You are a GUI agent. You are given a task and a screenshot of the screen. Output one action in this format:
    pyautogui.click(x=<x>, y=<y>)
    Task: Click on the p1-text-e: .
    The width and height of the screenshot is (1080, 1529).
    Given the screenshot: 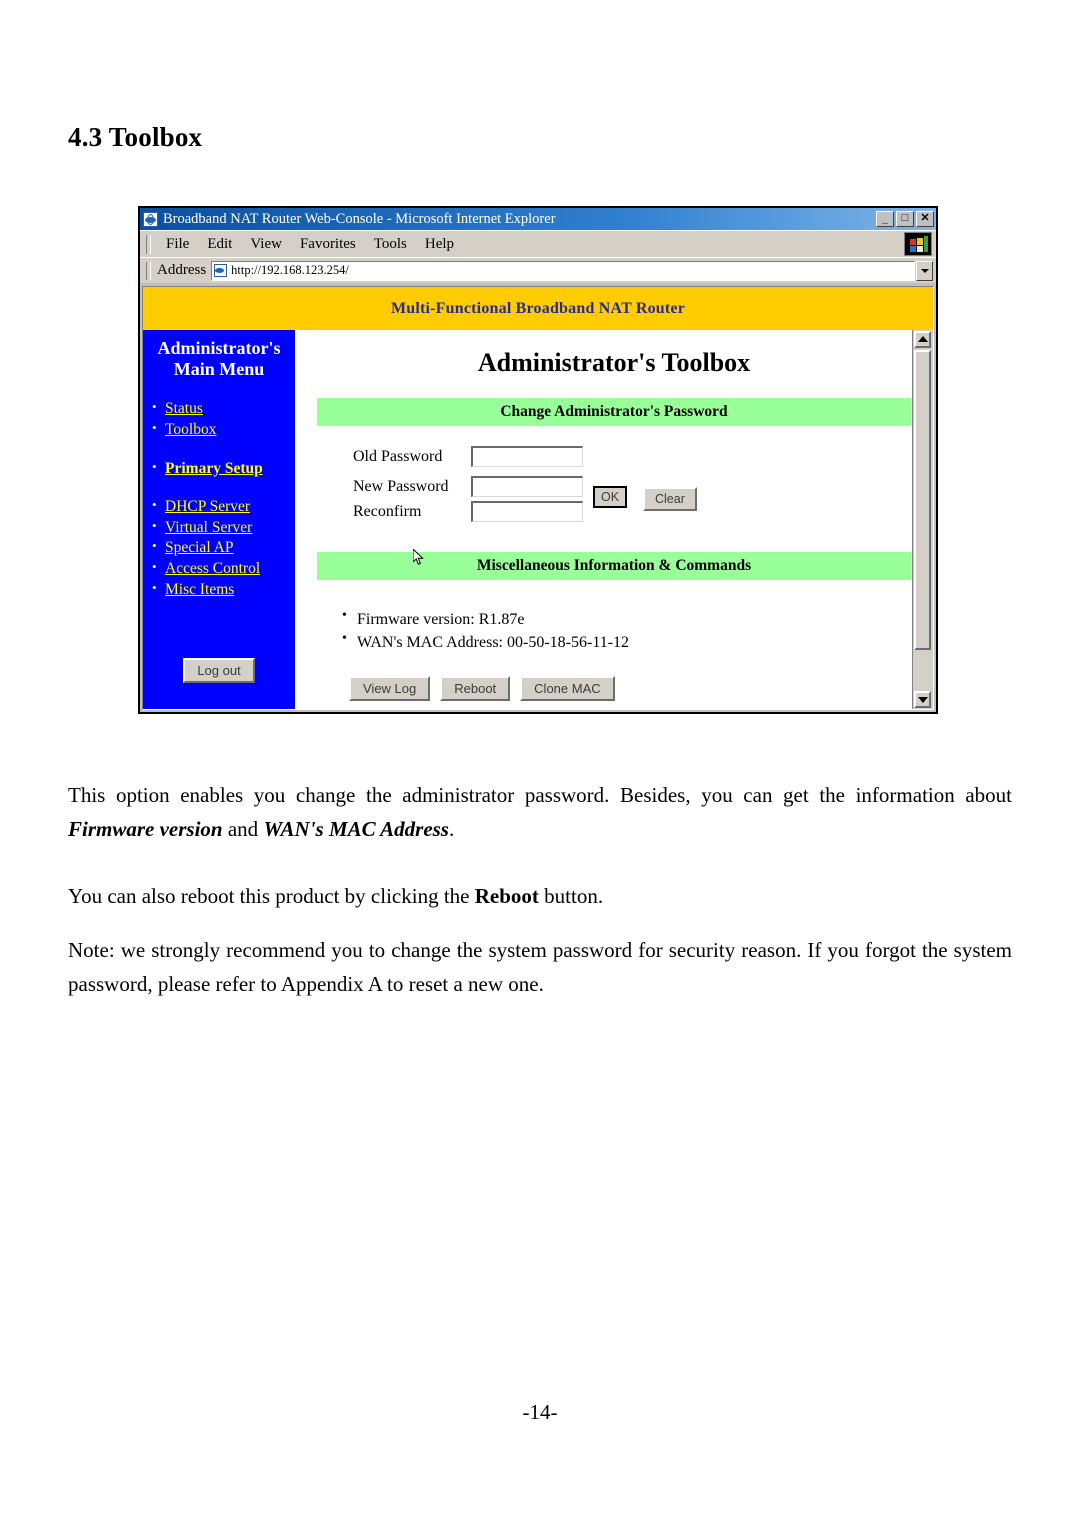 What is the action you would take?
    pyautogui.click(x=451, y=829)
    